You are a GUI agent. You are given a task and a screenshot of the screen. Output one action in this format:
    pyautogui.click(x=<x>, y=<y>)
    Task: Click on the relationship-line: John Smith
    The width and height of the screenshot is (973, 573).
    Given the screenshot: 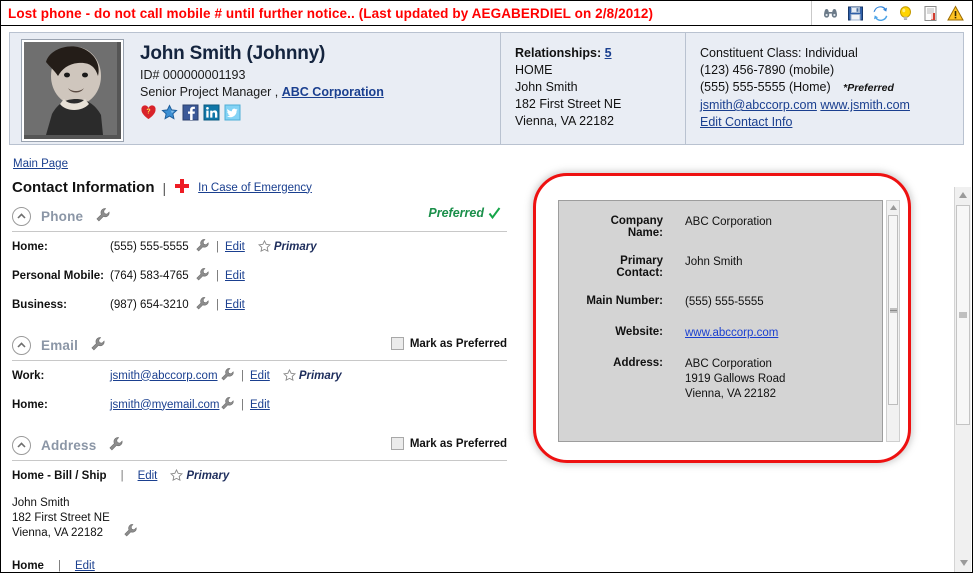 What is the action you would take?
    pyautogui.click(x=546, y=87)
    